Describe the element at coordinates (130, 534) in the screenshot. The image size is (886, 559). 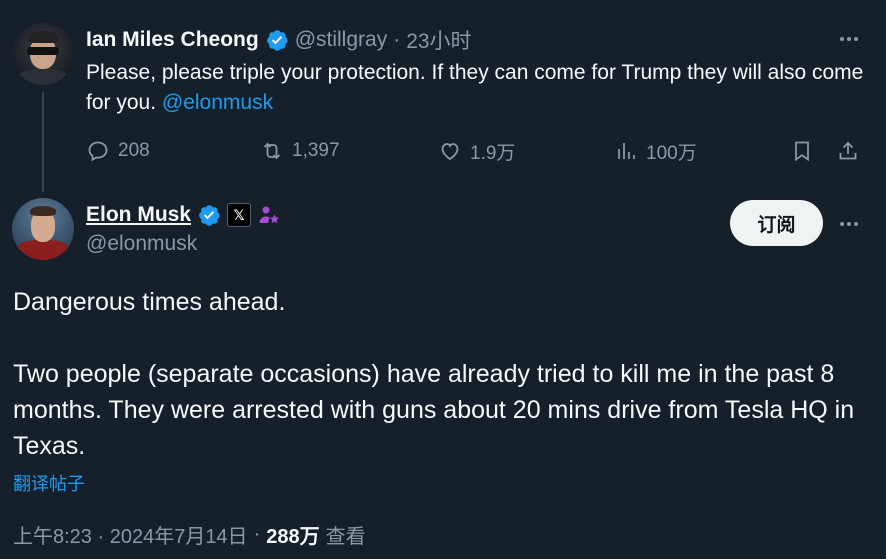
I see `post-timestamp: 上午8:23 · 2024年7月14日` at that location.